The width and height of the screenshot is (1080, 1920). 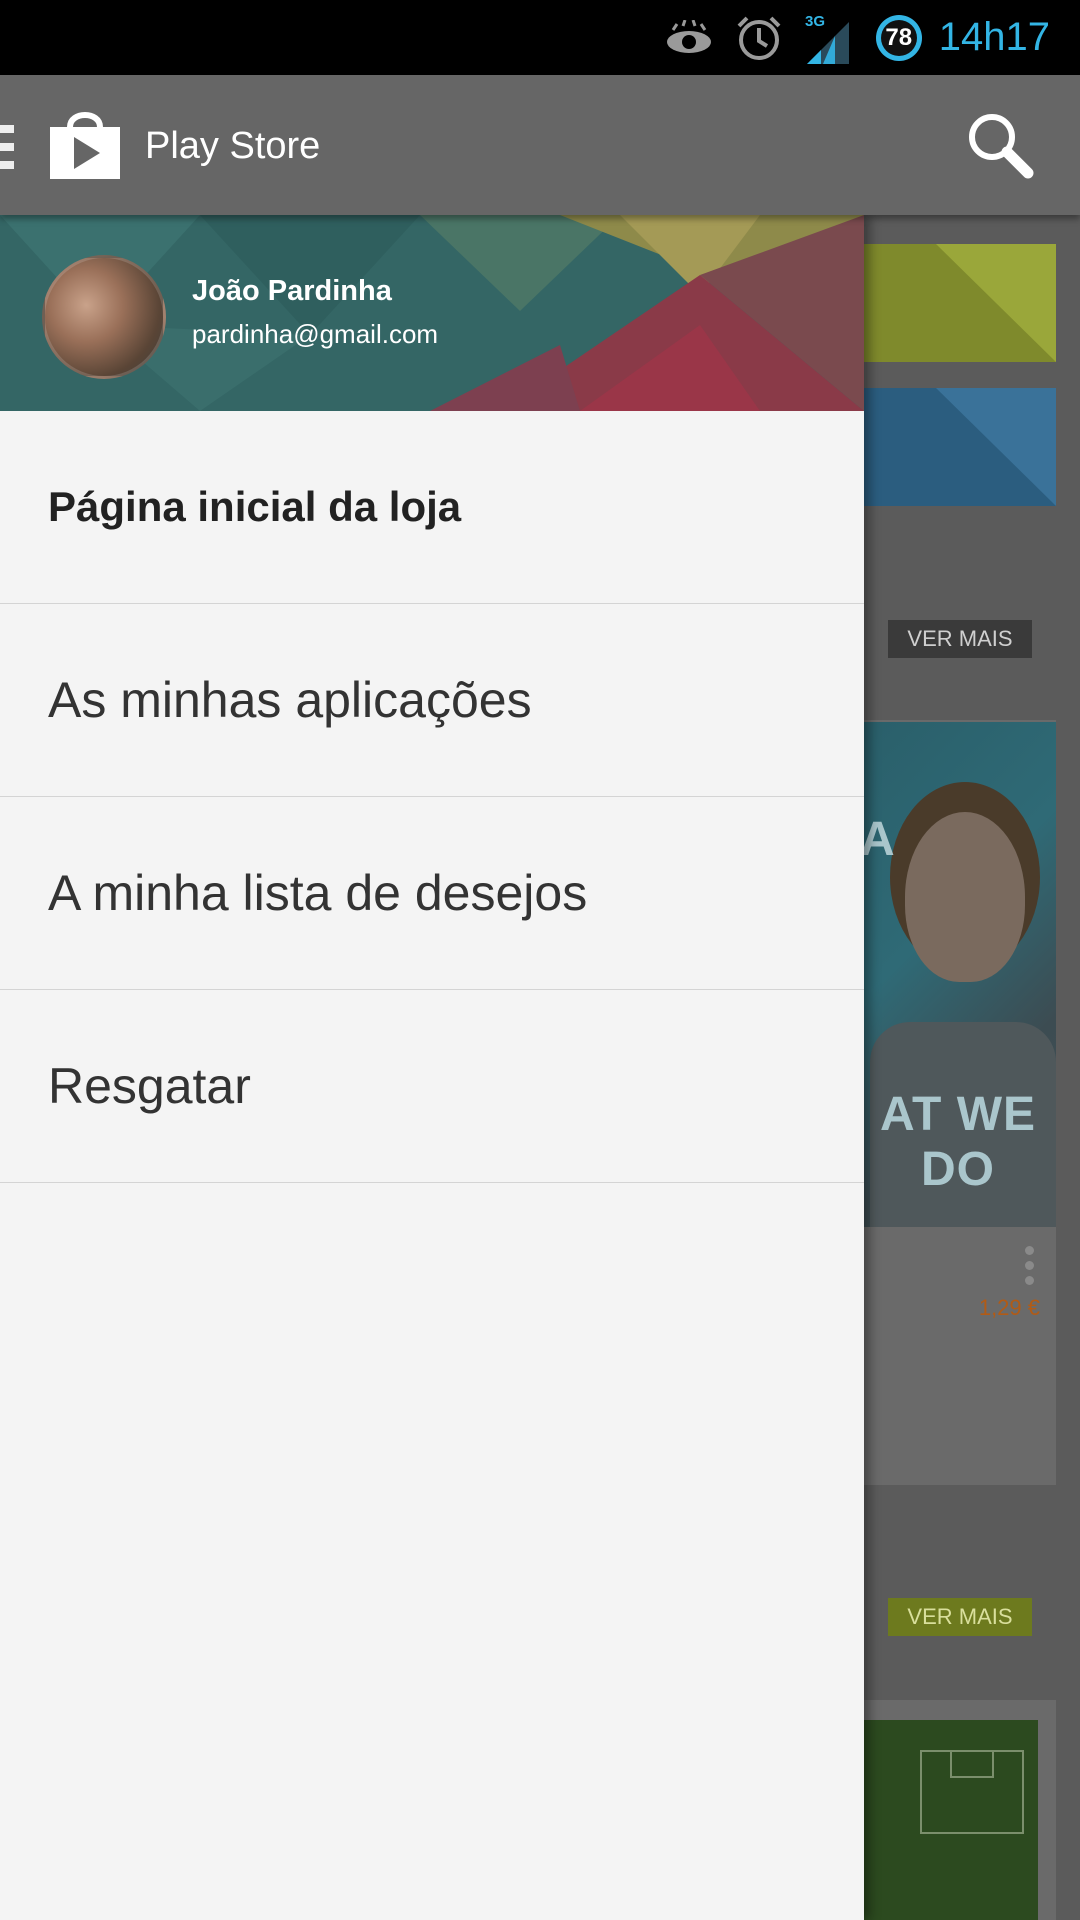 What do you see at coordinates (949, 1820) in the screenshot?
I see `game-screenshot-image` at bounding box center [949, 1820].